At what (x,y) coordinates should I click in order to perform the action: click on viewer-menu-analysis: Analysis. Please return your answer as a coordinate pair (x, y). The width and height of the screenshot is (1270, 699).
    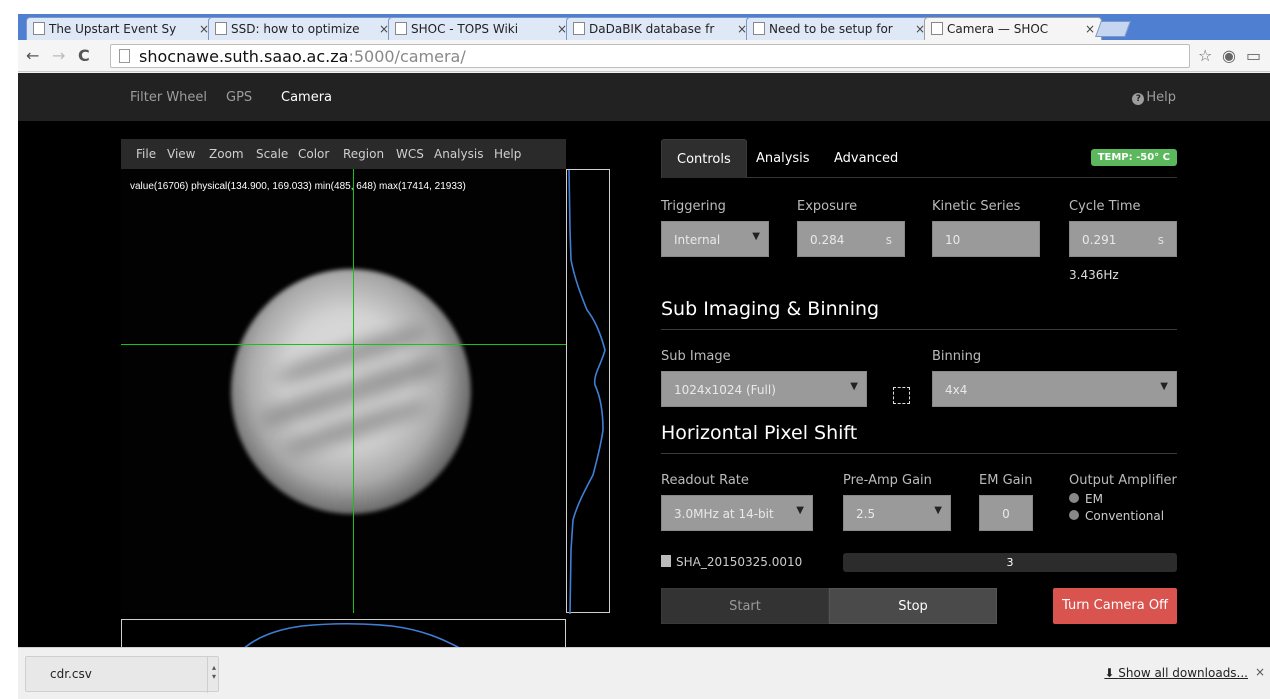
    Looking at the image, I should click on (458, 154).